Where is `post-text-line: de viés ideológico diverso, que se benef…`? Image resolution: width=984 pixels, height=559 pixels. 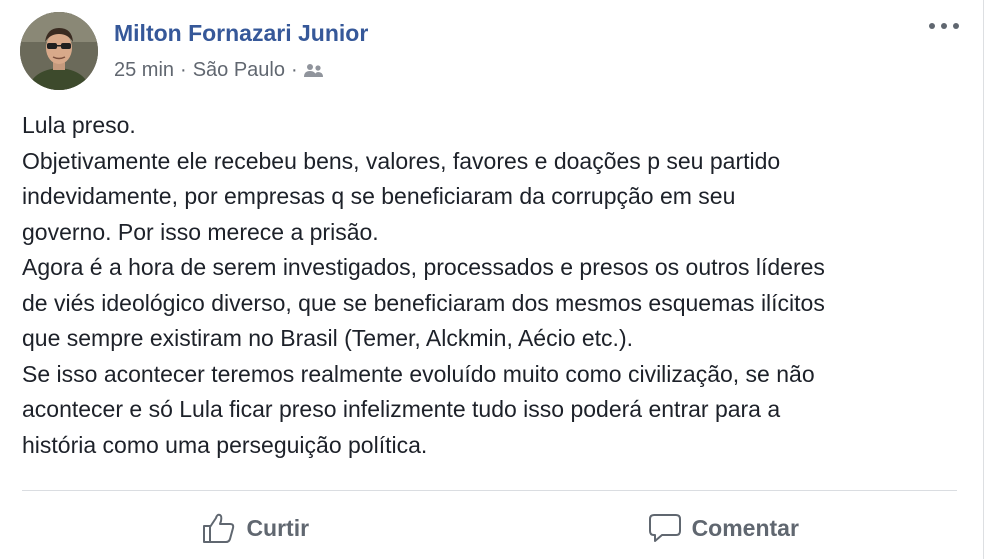
post-text-line: de viés ideológico diverso, que se benef… is located at coordinates (423, 302).